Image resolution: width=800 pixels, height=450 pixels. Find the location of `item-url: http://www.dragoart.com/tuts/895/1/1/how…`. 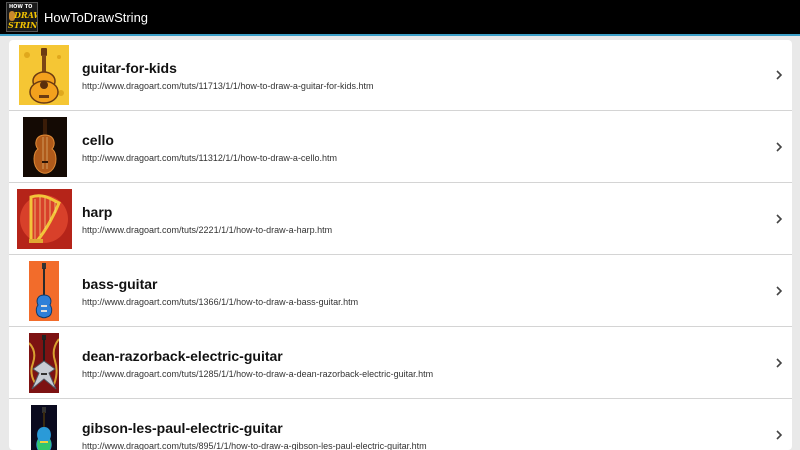

item-url: http://www.dragoart.com/tuts/895/1/1/how… is located at coordinates (254, 445).